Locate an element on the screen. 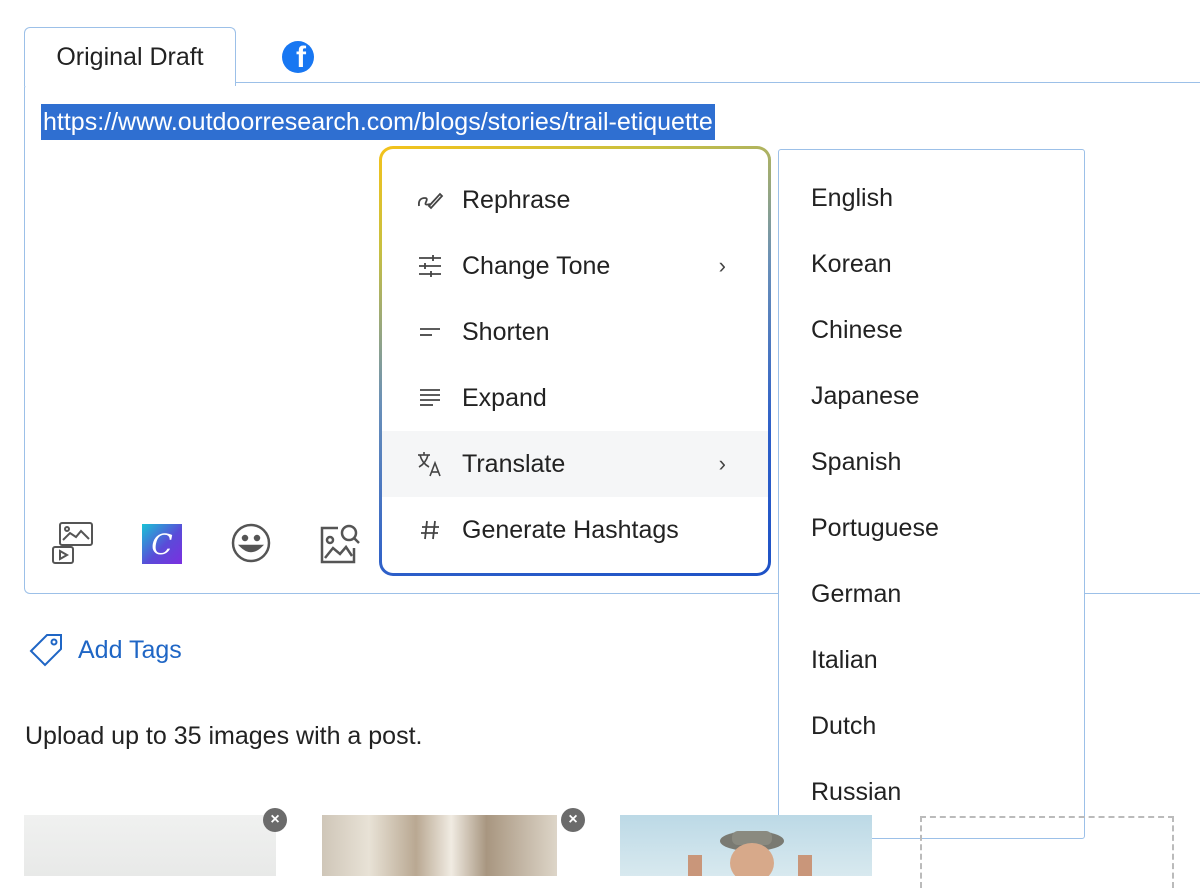  person-photo-icon is located at coordinates (750, 853).